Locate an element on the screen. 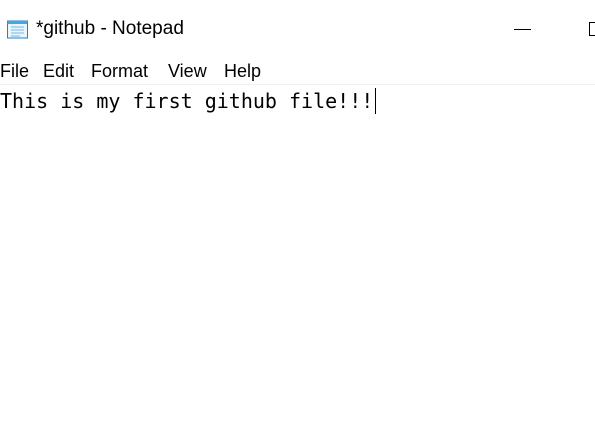 Image resolution: width=595 pixels, height=448 pixels. menu-help: Help is located at coordinates (242, 71).